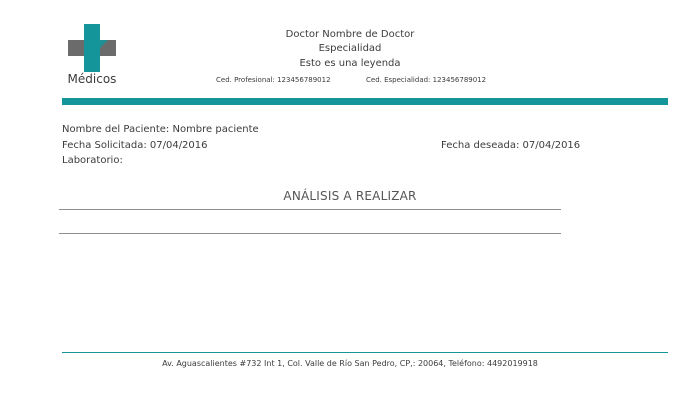 This screenshot has height=400, width=700. Describe the element at coordinates (92, 79) in the screenshot. I see `logo-wordmark: Médicos` at that location.